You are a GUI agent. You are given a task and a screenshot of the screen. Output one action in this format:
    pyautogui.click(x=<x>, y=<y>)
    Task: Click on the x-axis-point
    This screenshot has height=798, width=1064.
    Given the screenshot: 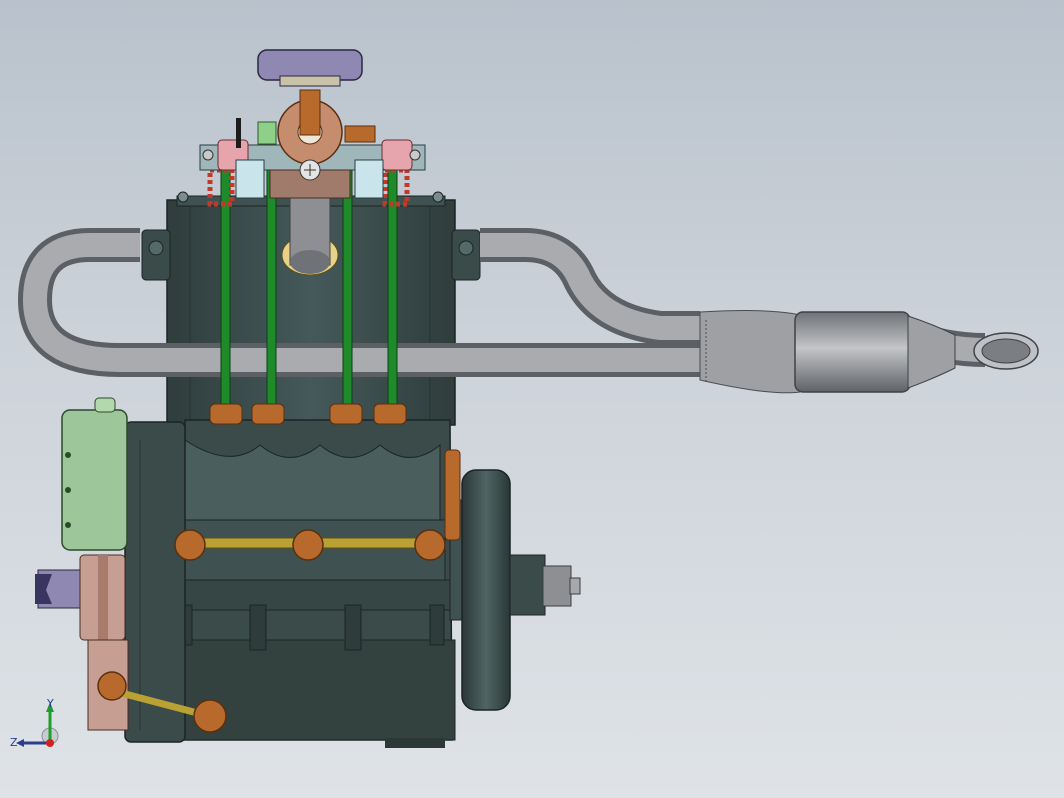 What is the action you would take?
    pyautogui.click(x=50, y=743)
    